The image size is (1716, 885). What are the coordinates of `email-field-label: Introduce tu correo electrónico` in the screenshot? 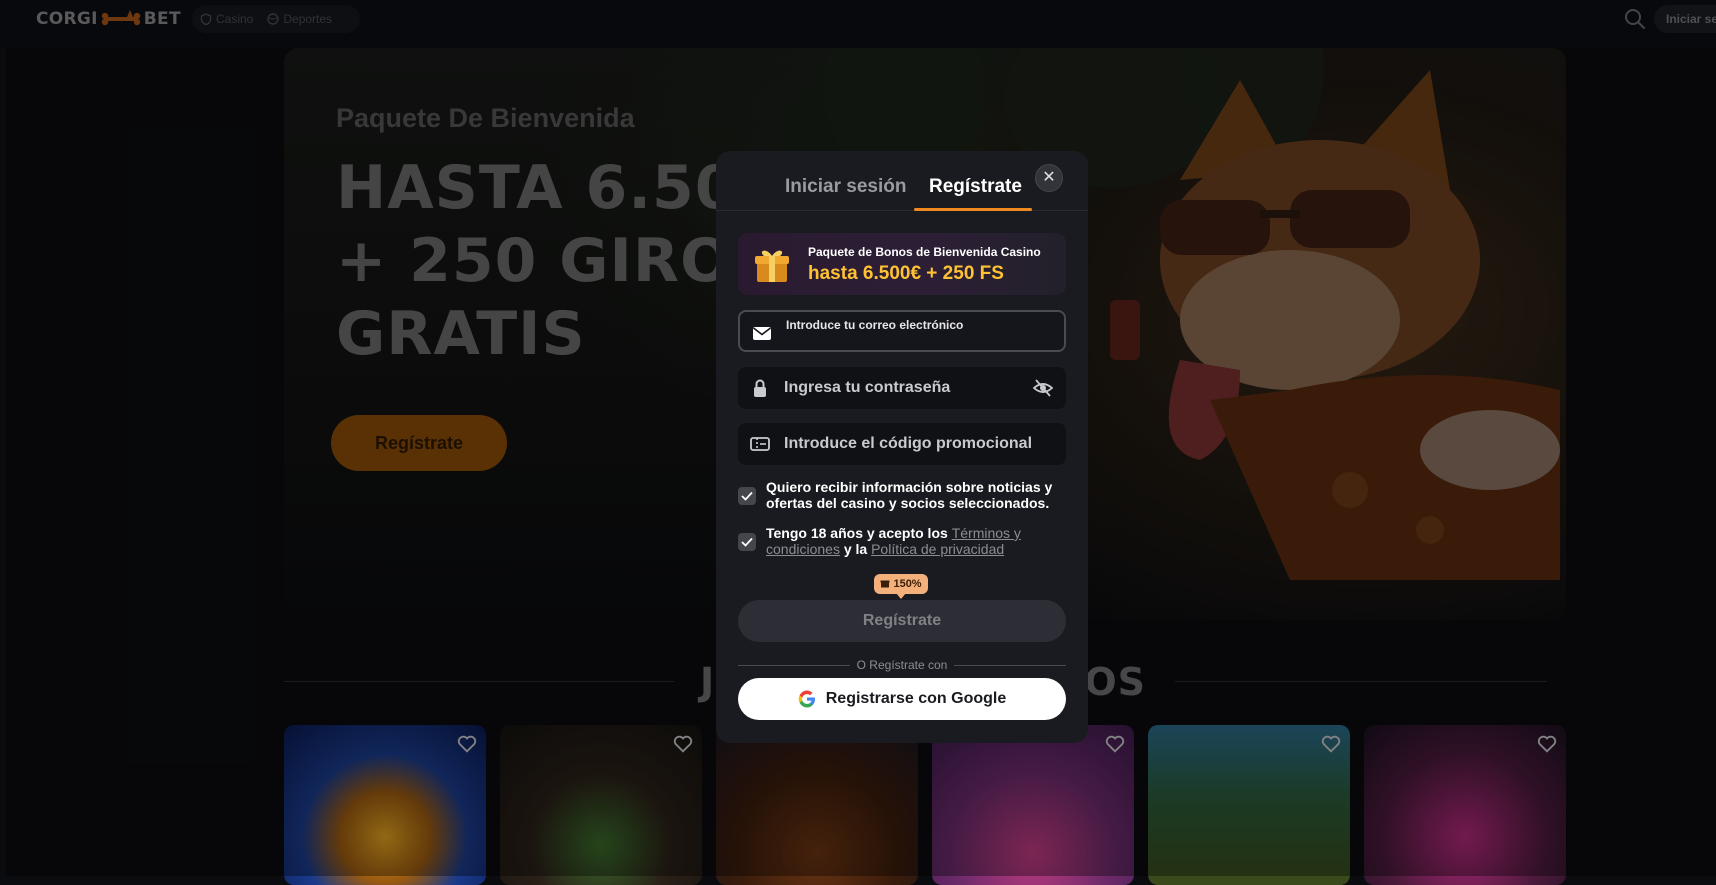 It's located at (875, 325).